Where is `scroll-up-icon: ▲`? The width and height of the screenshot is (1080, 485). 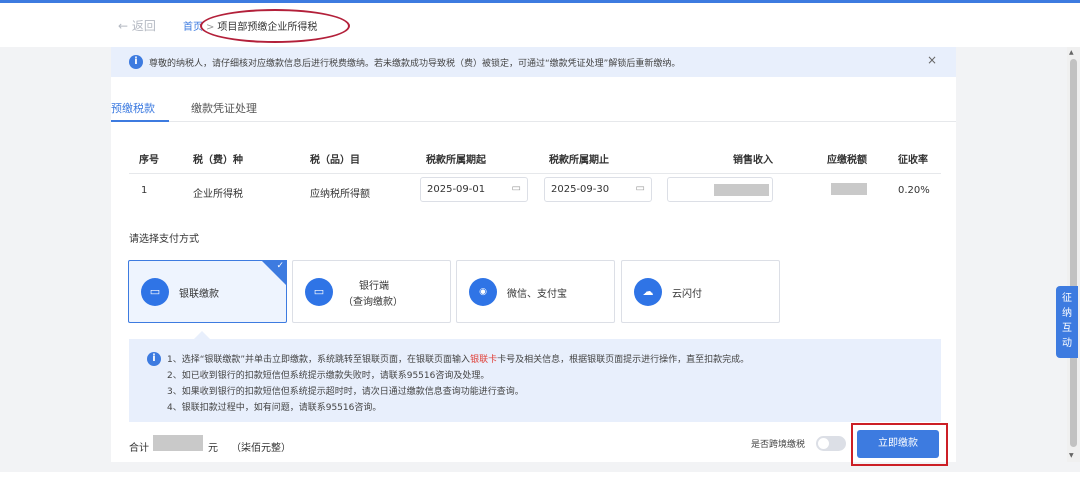
scroll-up-icon: ▲ is located at coordinates (1071, 52).